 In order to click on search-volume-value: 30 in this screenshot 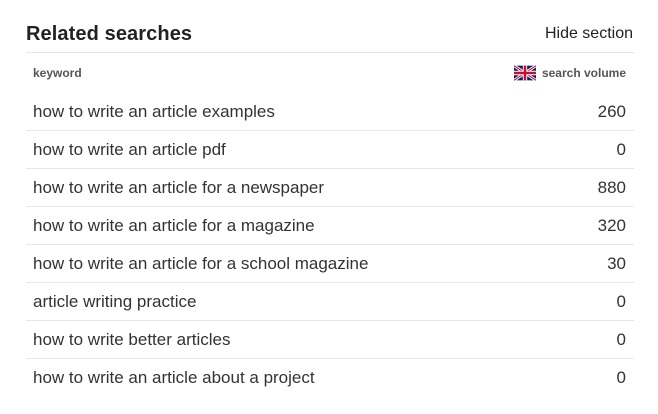, I will do `click(616, 263)`.